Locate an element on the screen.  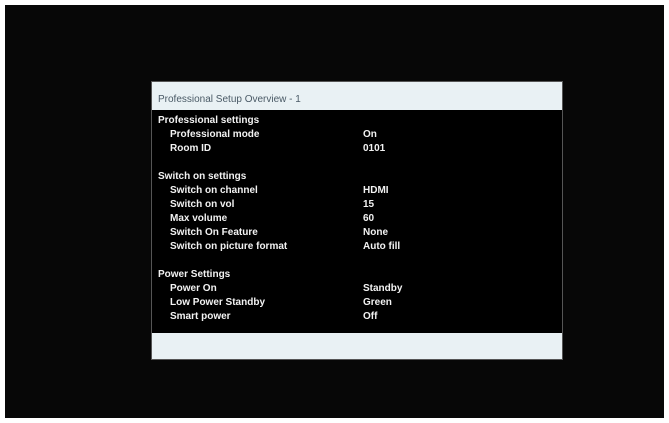
setting-label: Room ID is located at coordinates (191, 148).